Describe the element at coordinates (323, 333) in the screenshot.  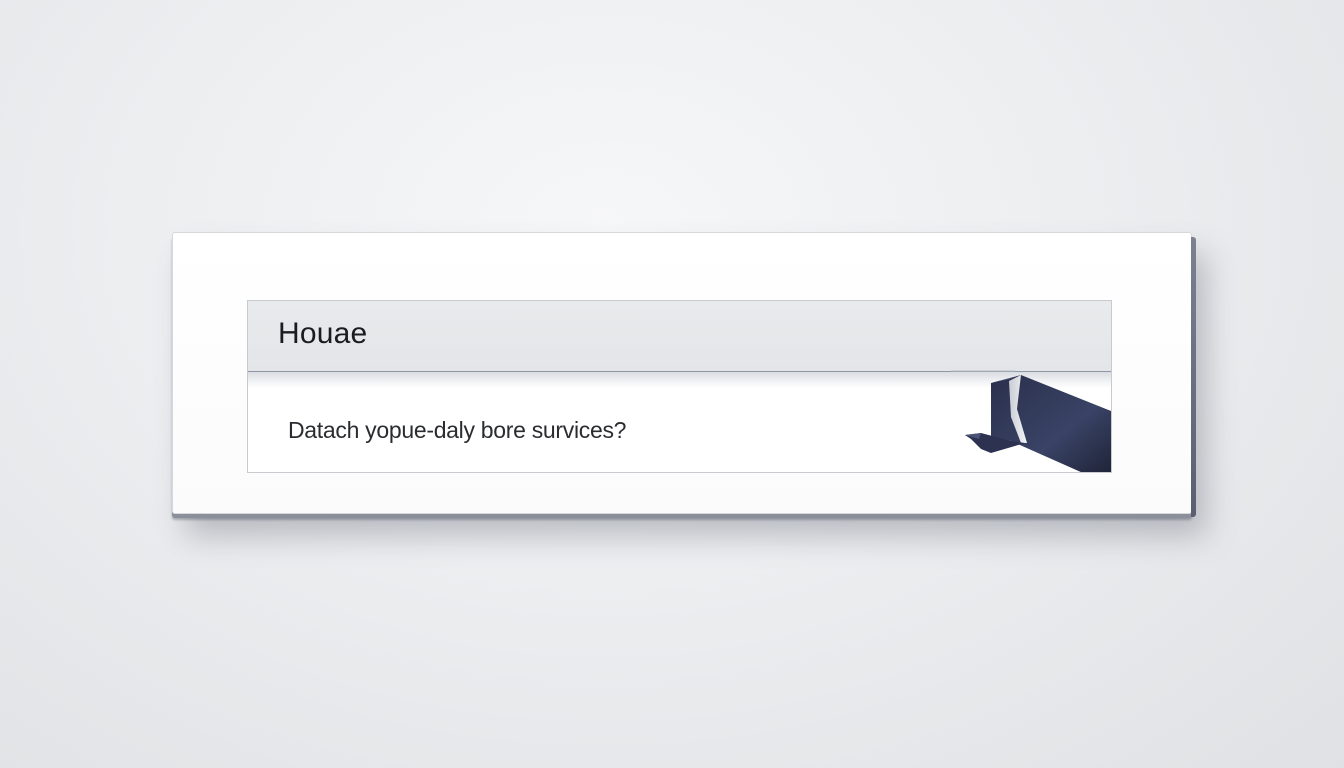
I see `card-title: Houae` at that location.